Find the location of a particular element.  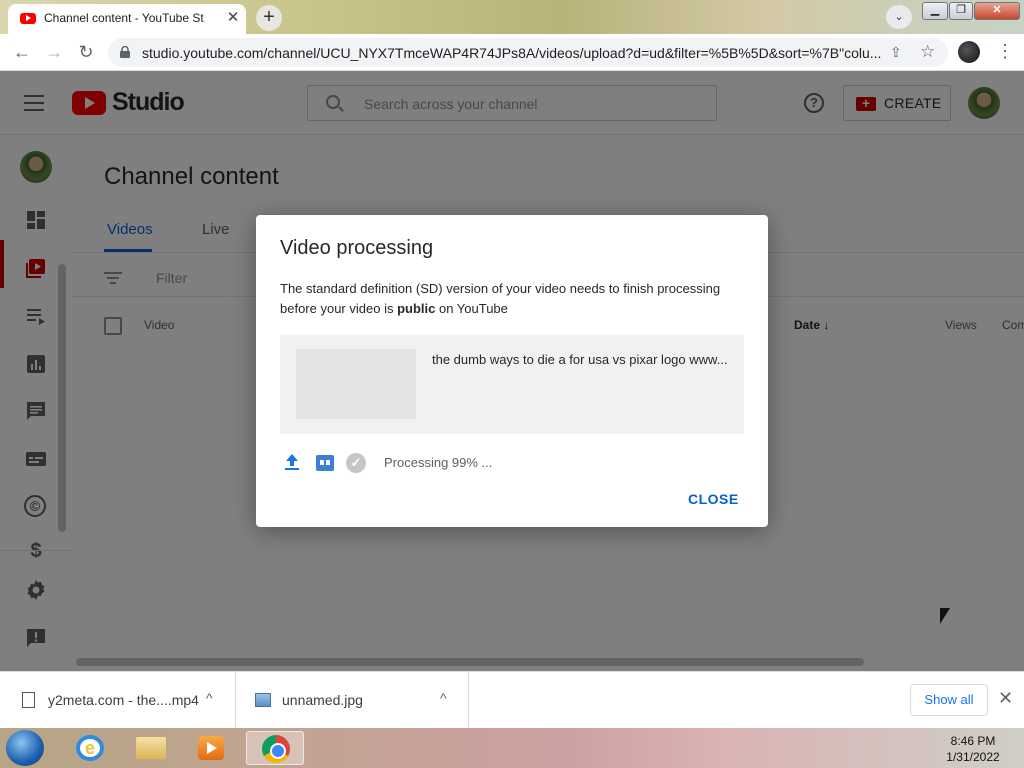

start-button-icon is located at coordinates (25, 748).